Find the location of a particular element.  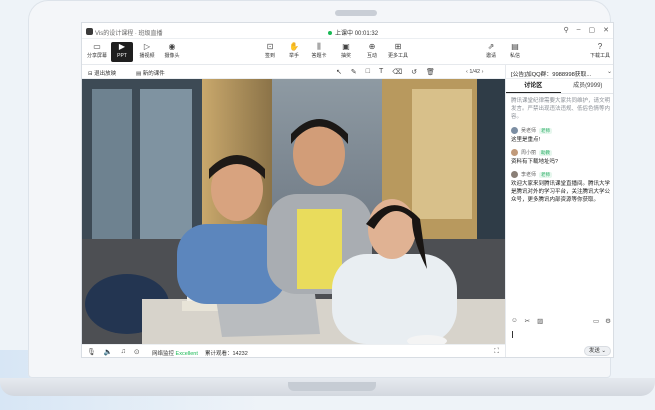

message-author: 李老师 老师 is located at coordinates (561, 174).